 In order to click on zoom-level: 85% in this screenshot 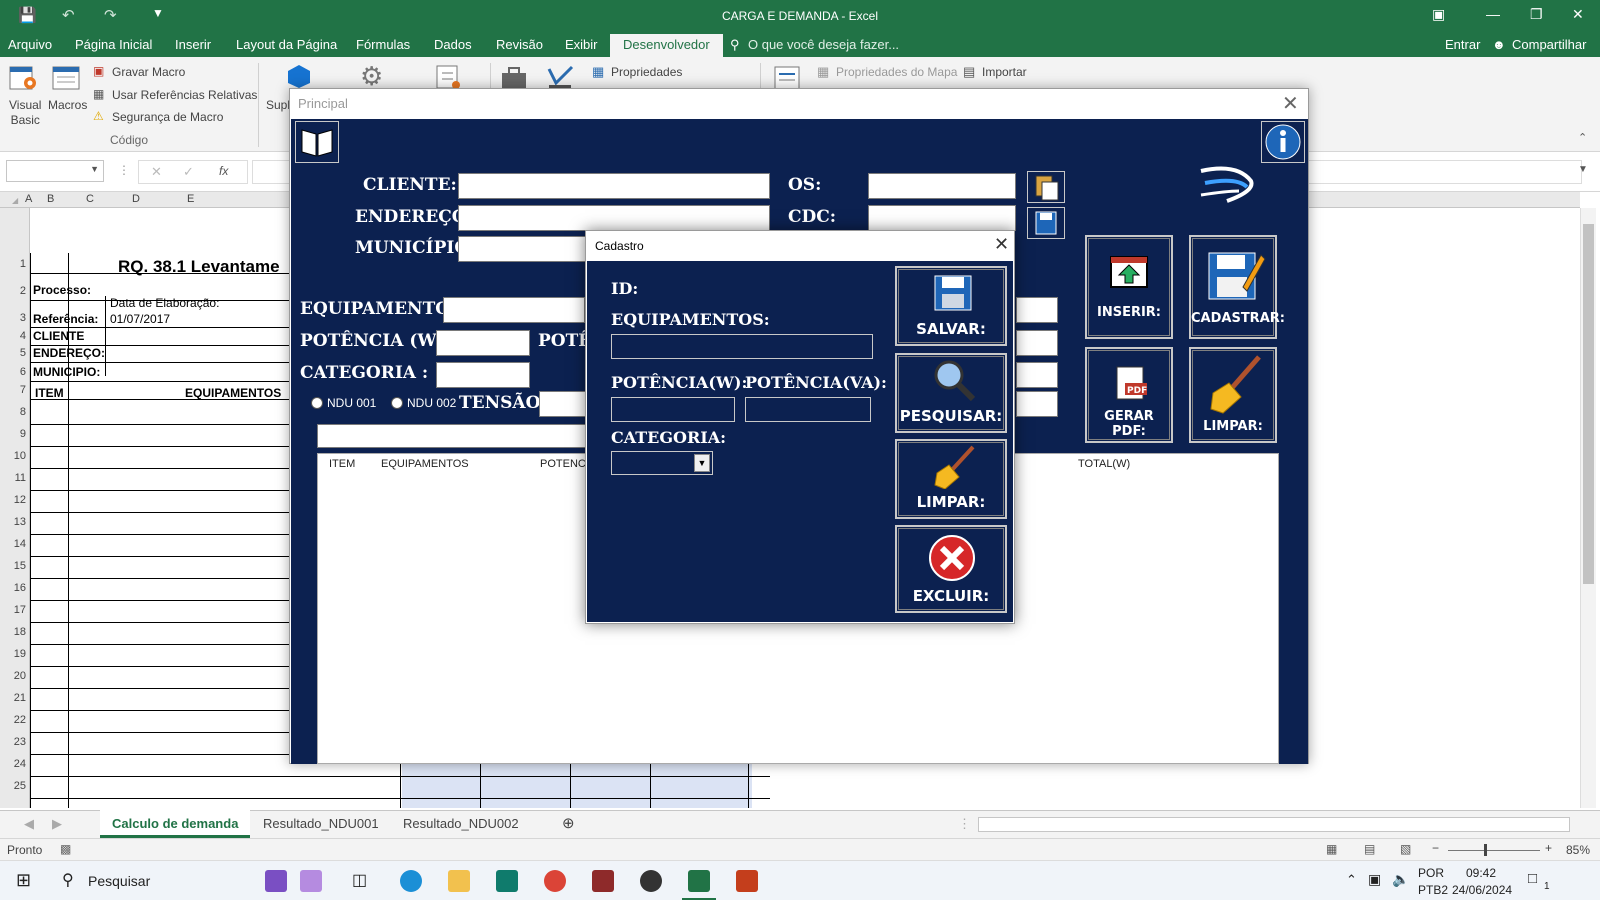, I will do `click(1578, 850)`.